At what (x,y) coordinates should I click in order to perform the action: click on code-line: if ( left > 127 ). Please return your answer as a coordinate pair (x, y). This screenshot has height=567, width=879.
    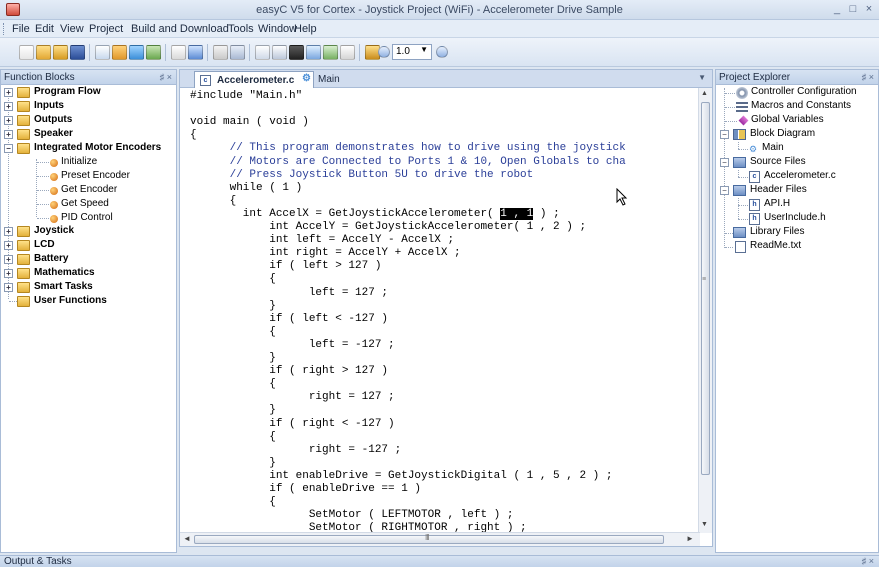
    Looking at the image, I should click on (285, 266).